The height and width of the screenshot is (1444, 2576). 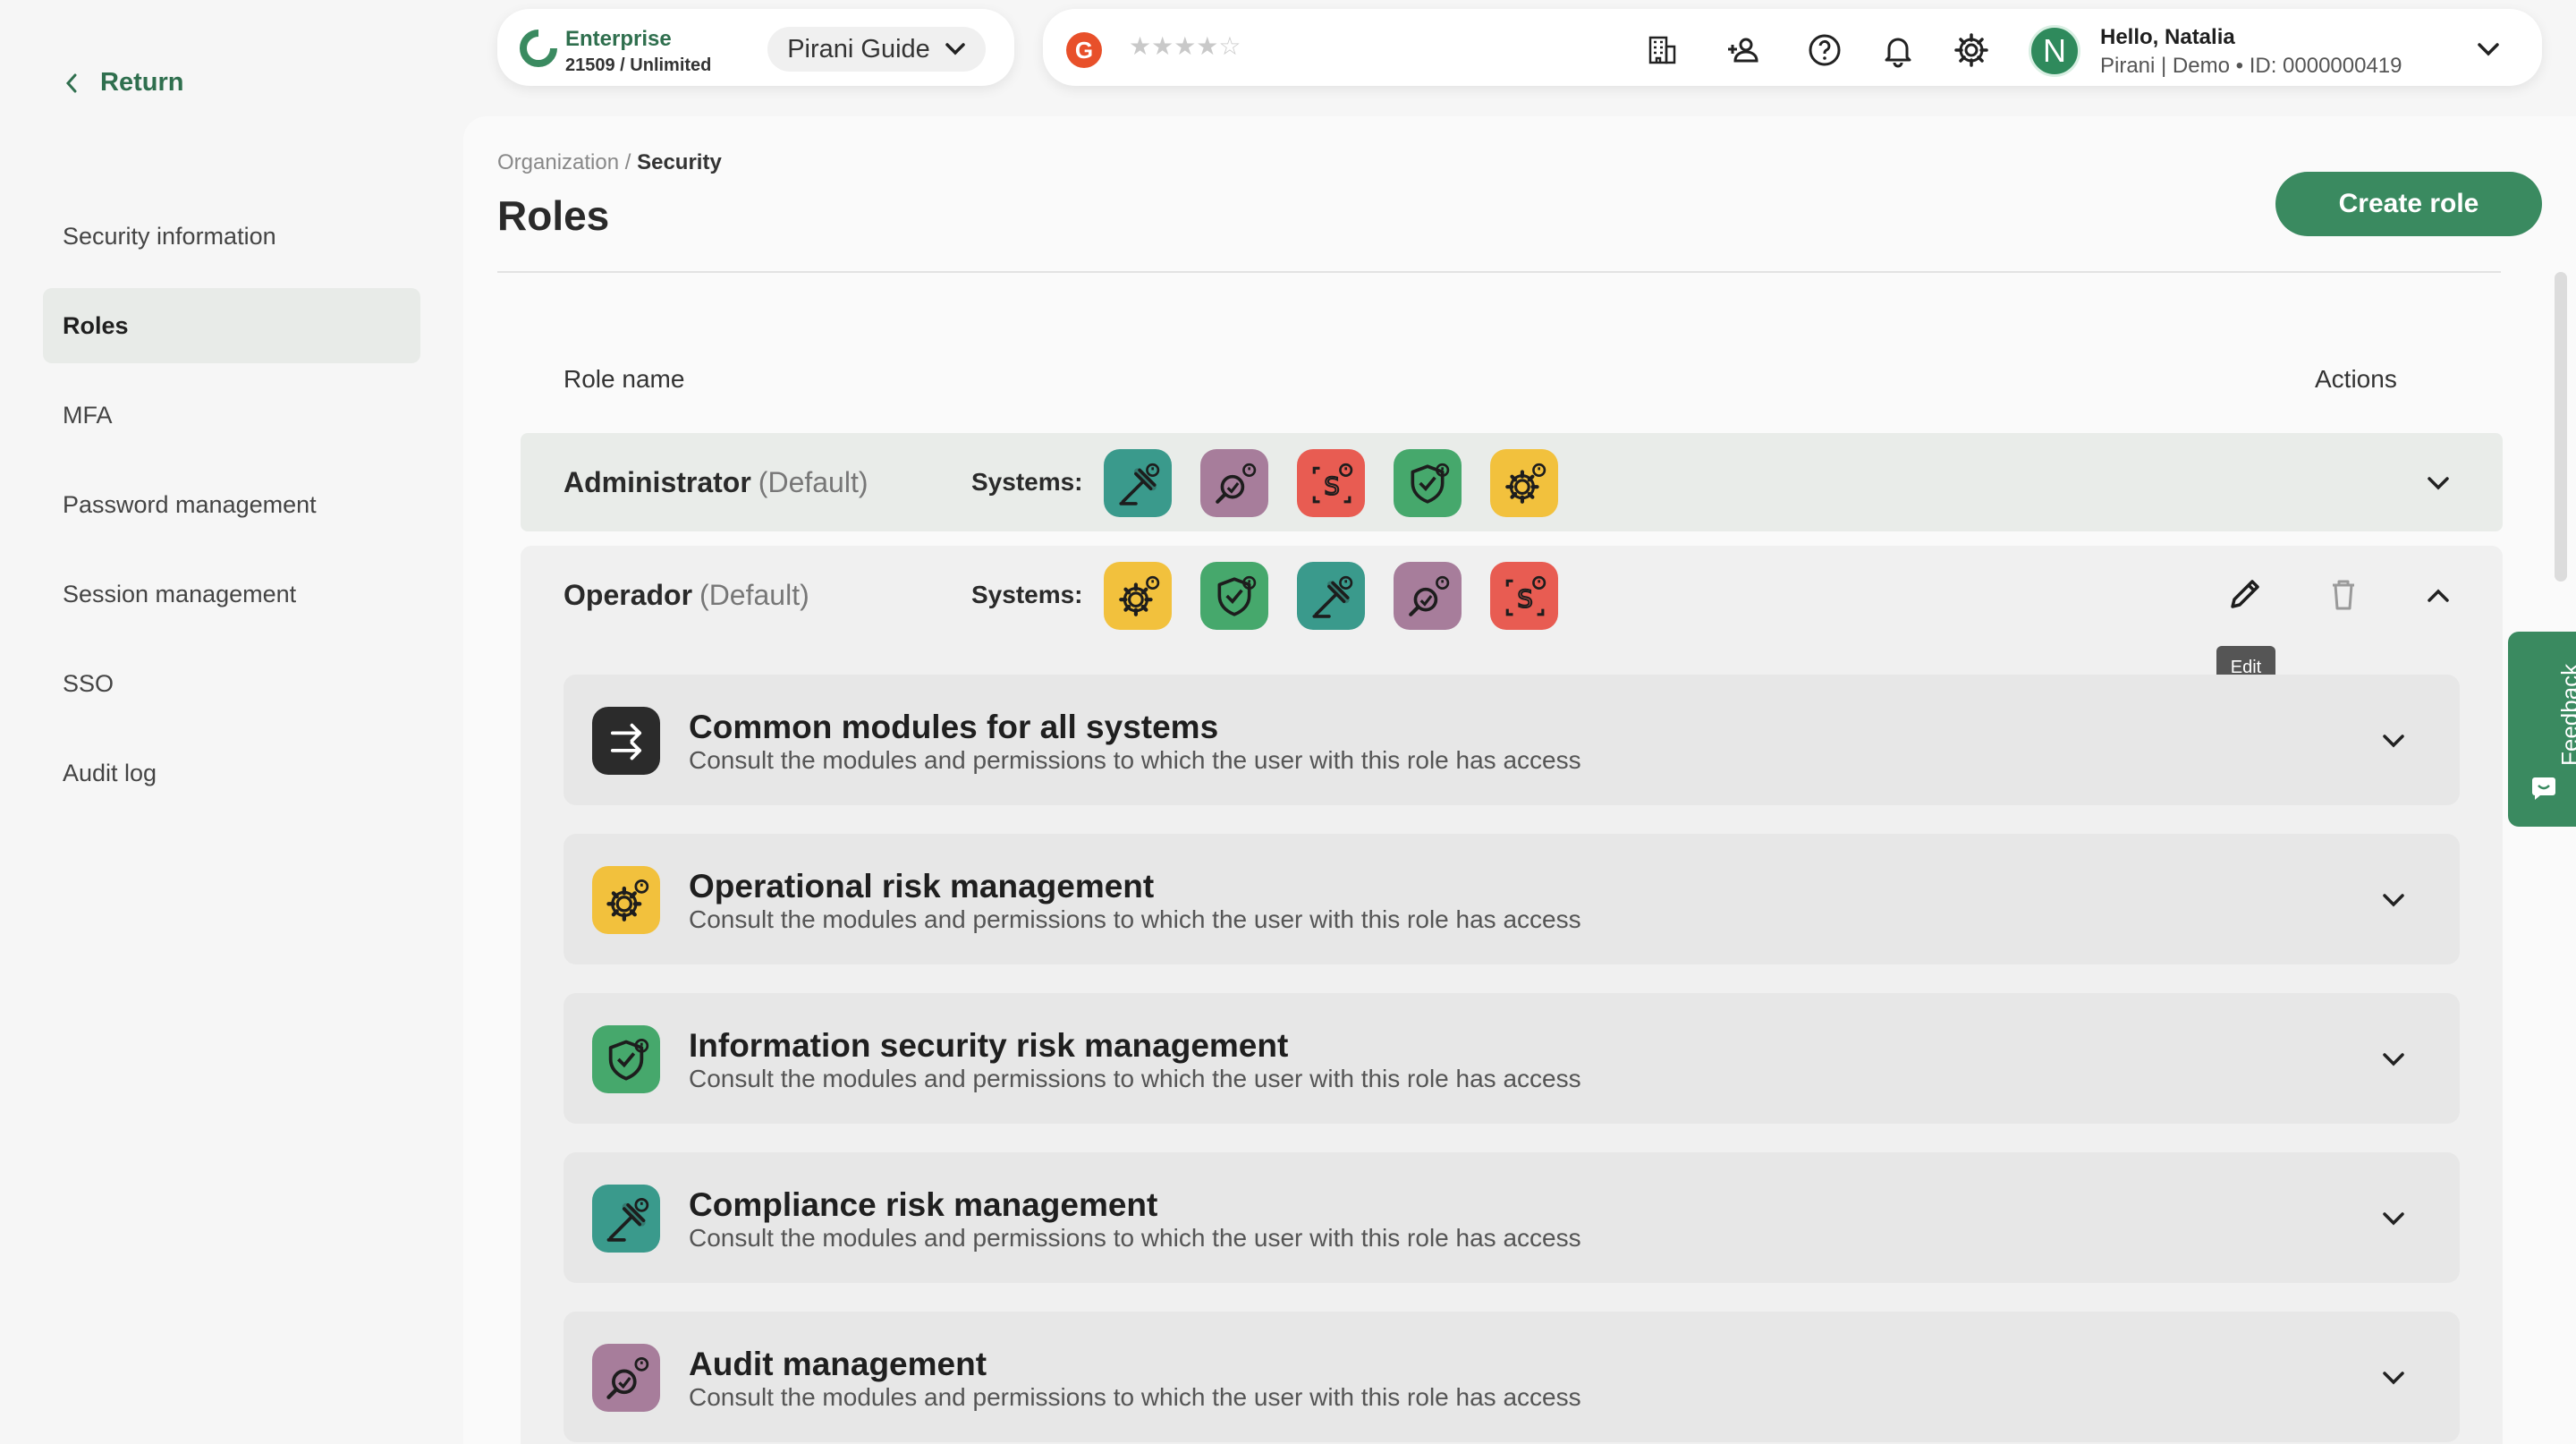 I want to click on sidebar-item-security-information: Security information, so click(x=231, y=236).